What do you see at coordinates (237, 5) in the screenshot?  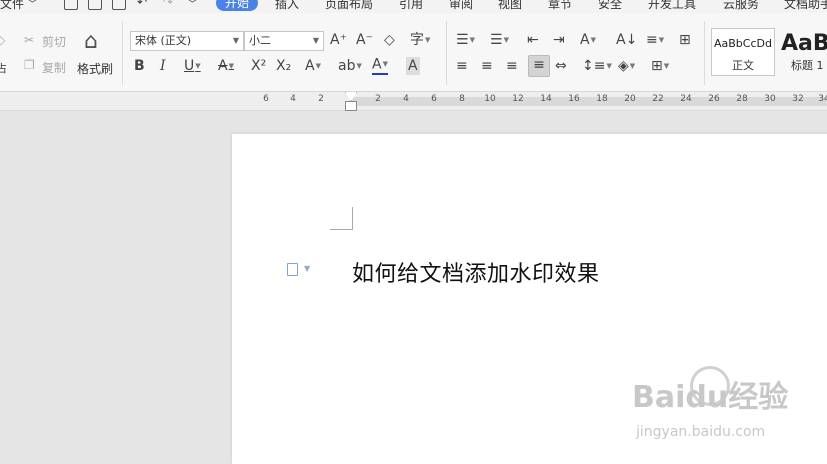 I see `tab-home: 开始` at bounding box center [237, 5].